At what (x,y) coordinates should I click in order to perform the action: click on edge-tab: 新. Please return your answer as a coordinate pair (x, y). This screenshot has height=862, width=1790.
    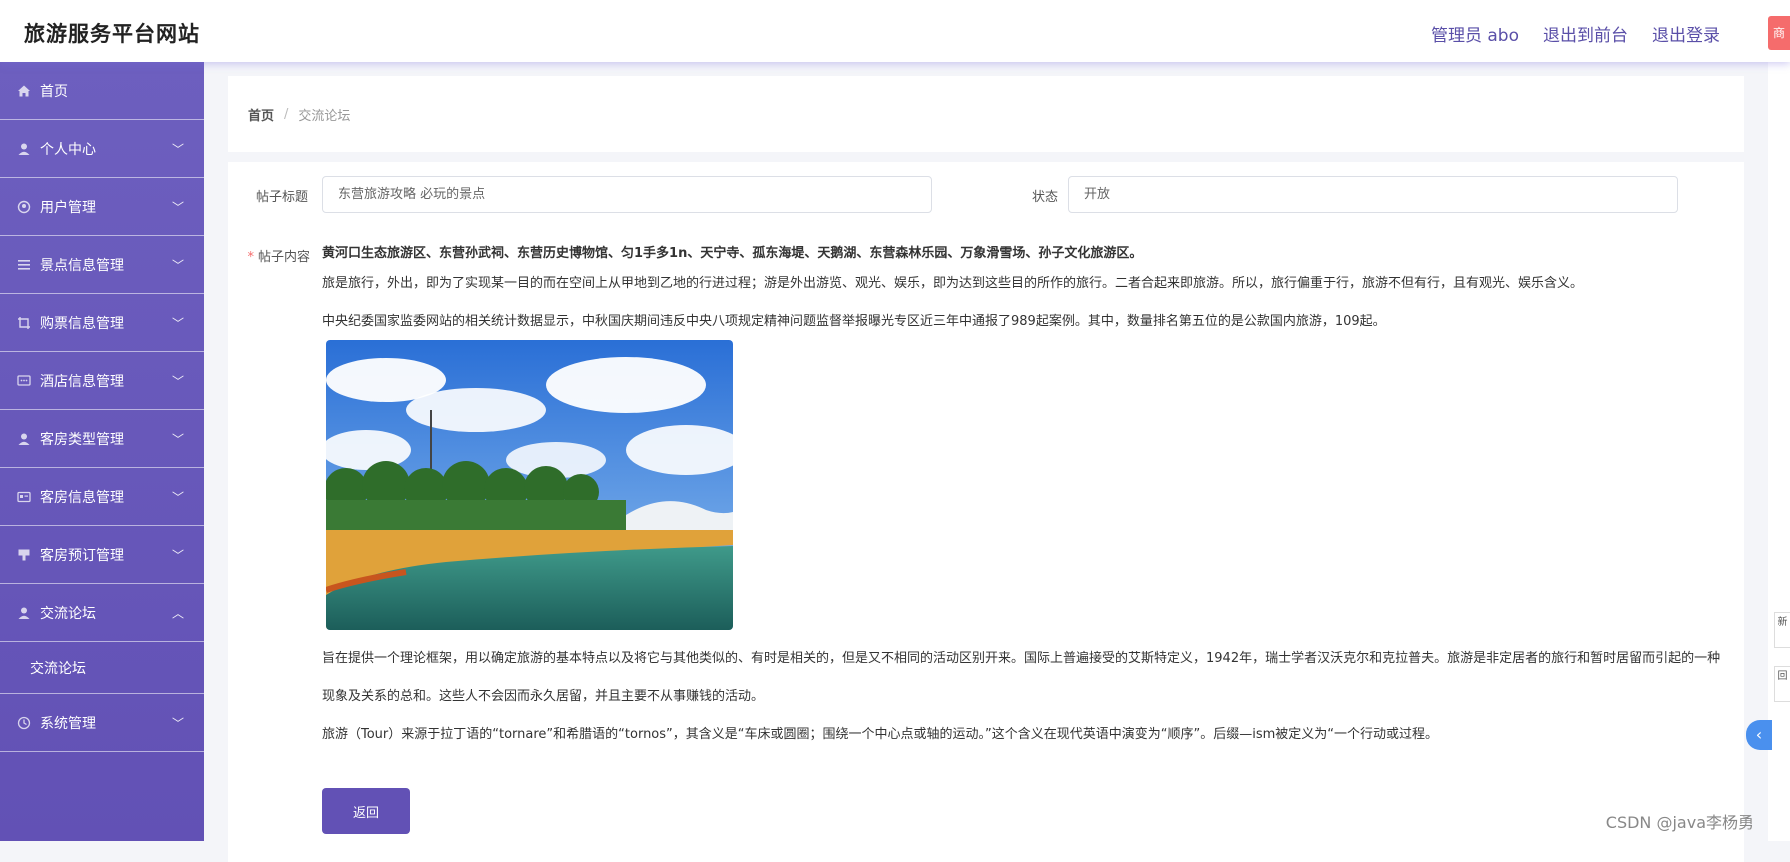
    Looking at the image, I should click on (1782, 630).